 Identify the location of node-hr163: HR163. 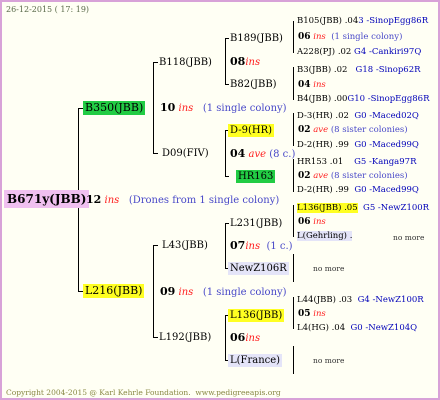
(256, 176).